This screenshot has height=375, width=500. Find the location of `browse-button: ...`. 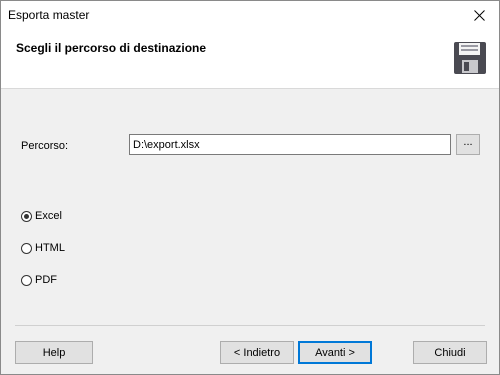

browse-button: ... is located at coordinates (468, 144).